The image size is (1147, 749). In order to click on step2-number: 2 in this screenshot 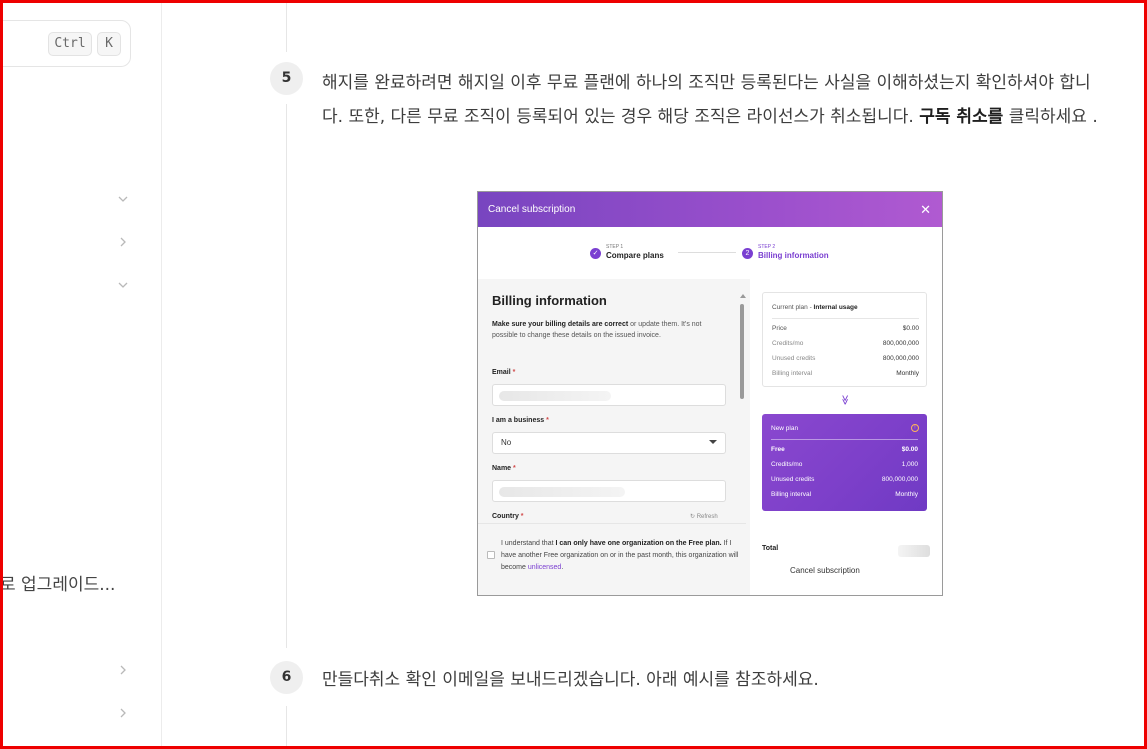, I will do `click(747, 253)`.